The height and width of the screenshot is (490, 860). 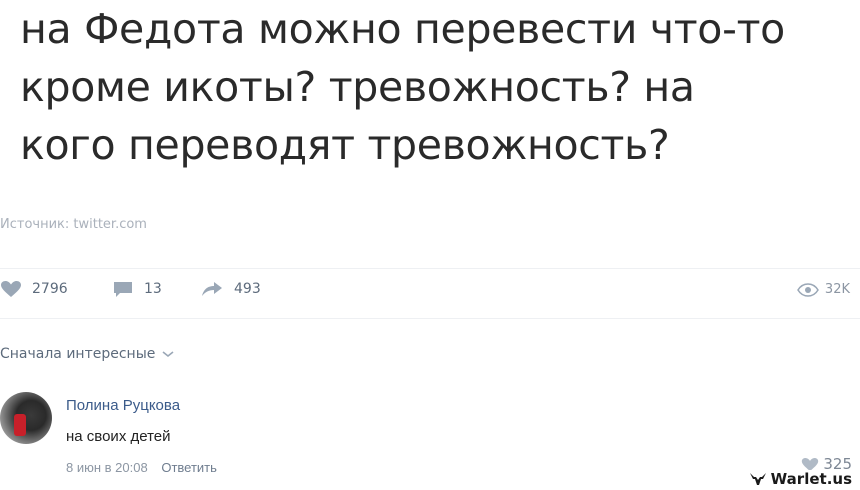 I want to click on comment-icon, so click(x=123, y=289).